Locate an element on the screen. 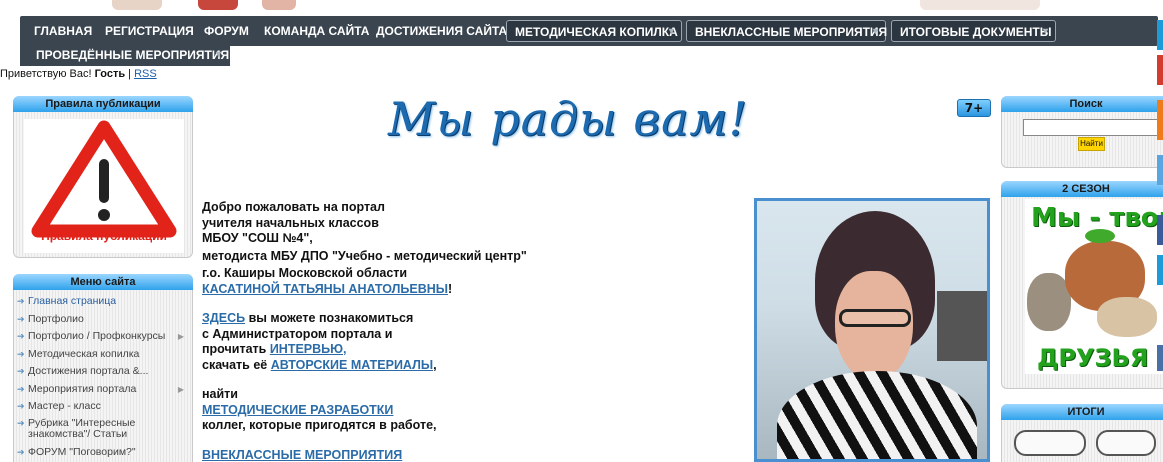 Image resolution: width=1163 pixels, height=462 pixels. menu-item-label: Мероприятия портала is located at coordinates (82, 388).